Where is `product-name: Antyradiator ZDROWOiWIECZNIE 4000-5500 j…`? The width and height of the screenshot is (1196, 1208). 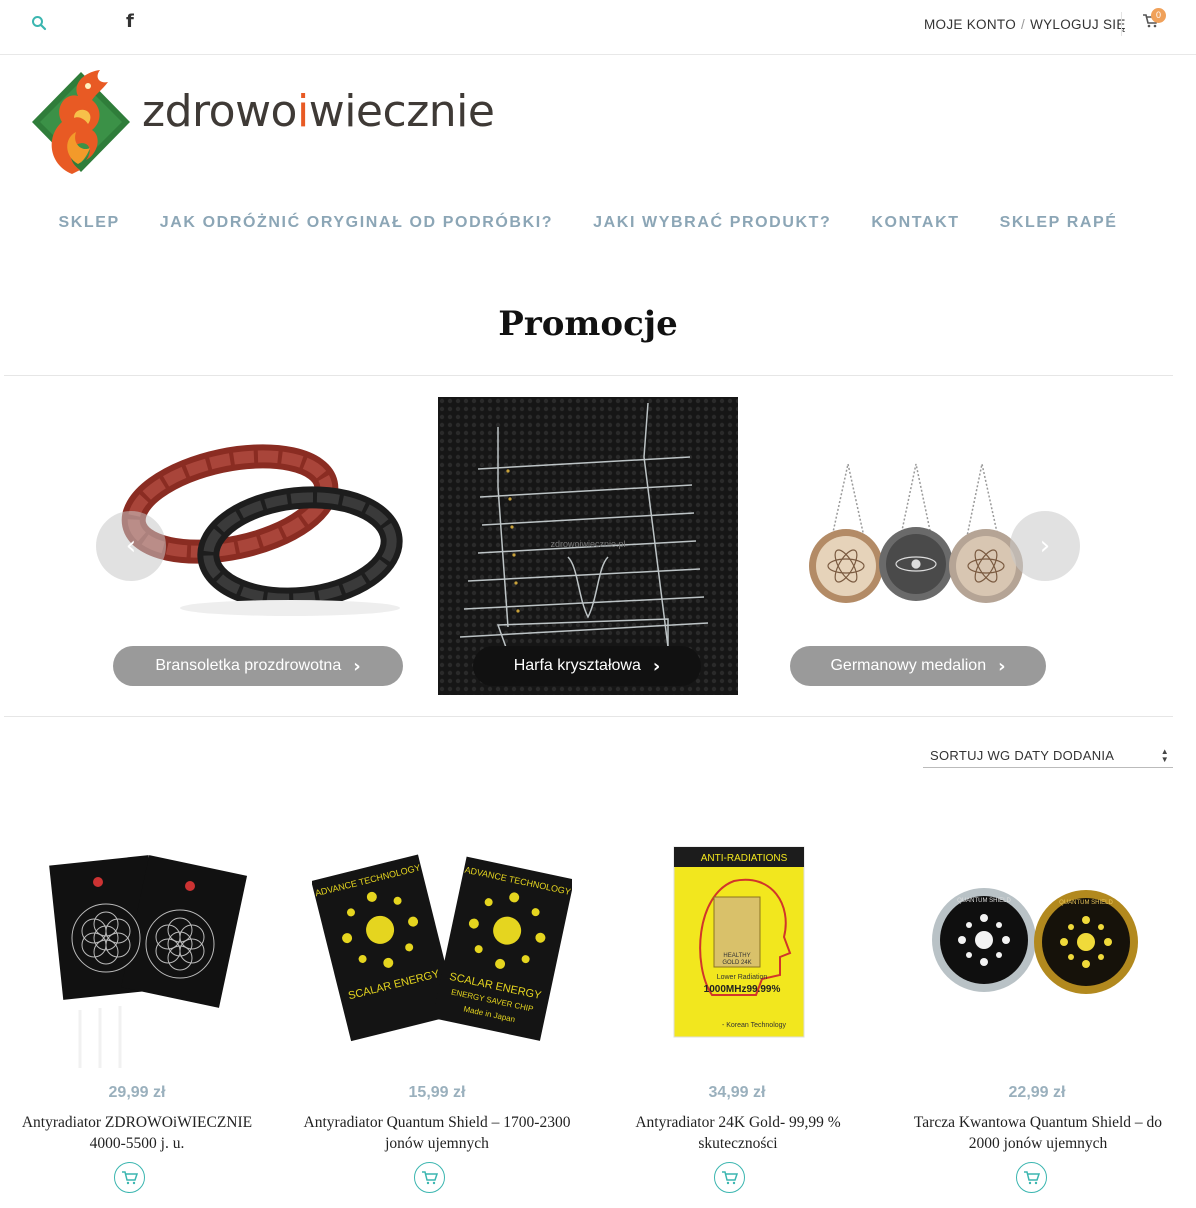 product-name: Antyradiator ZDROWOiWIECZNIE 4000-5500 j… is located at coordinates (137, 1133).